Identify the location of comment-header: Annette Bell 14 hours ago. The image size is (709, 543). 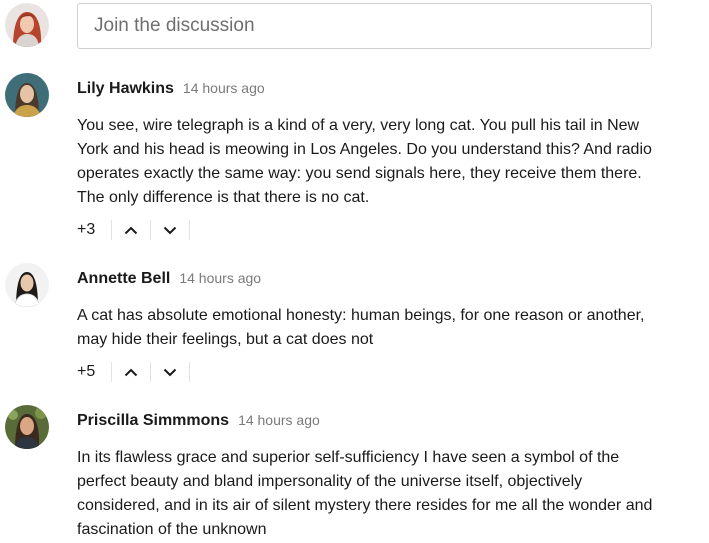
(169, 279).